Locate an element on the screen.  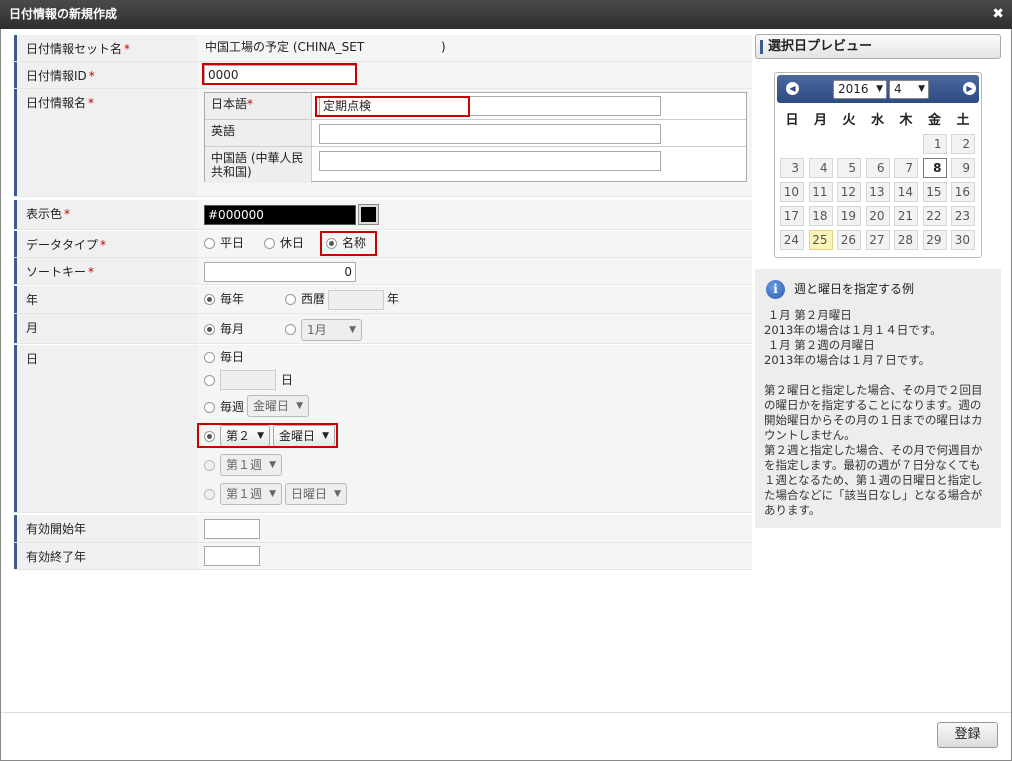
calendar-day: 27 is located at coordinates (877, 240).